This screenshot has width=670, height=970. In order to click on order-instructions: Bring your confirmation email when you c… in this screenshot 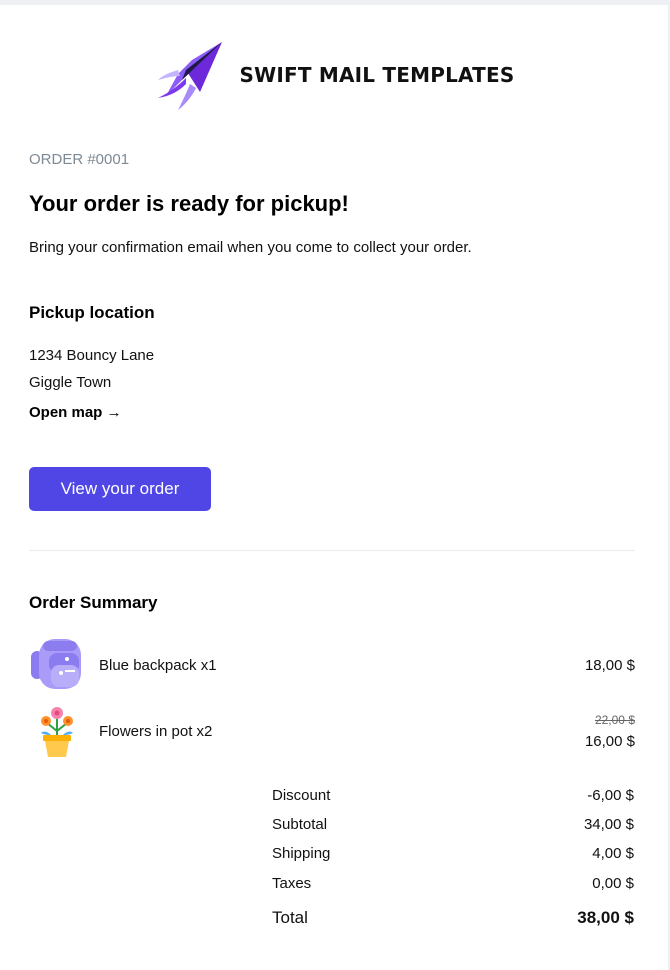, I will do `click(250, 247)`.